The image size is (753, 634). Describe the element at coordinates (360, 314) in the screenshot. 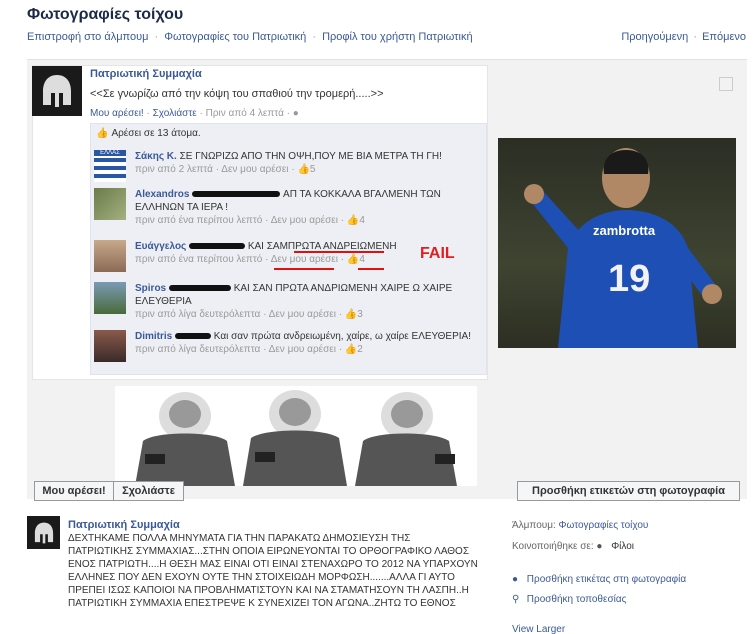

I see `like-count: 3` at that location.